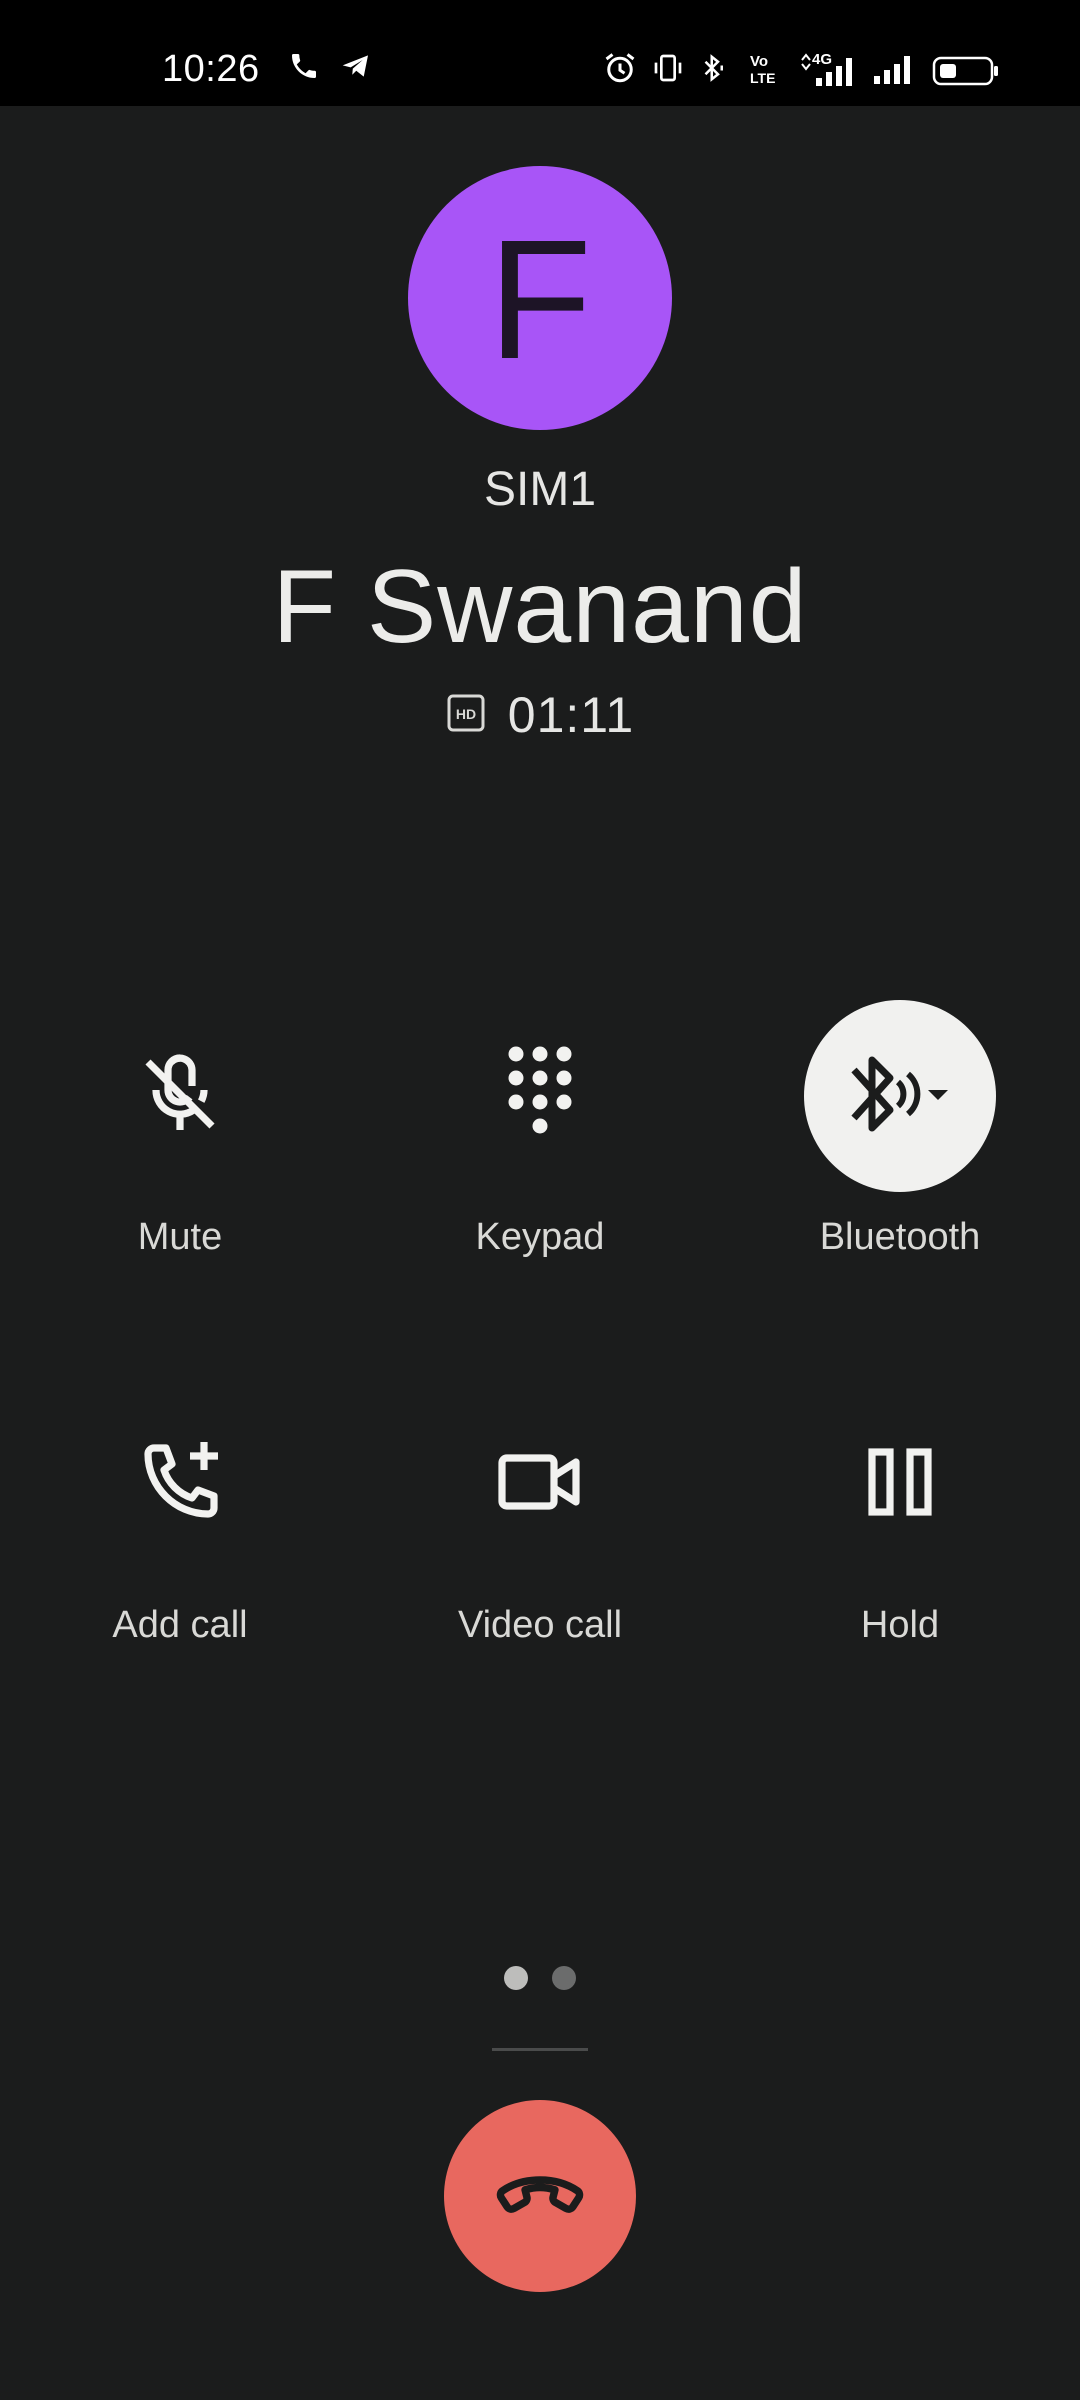 This screenshot has width=1080, height=2400. I want to click on video-call-button-circle, so click(540, 1484).